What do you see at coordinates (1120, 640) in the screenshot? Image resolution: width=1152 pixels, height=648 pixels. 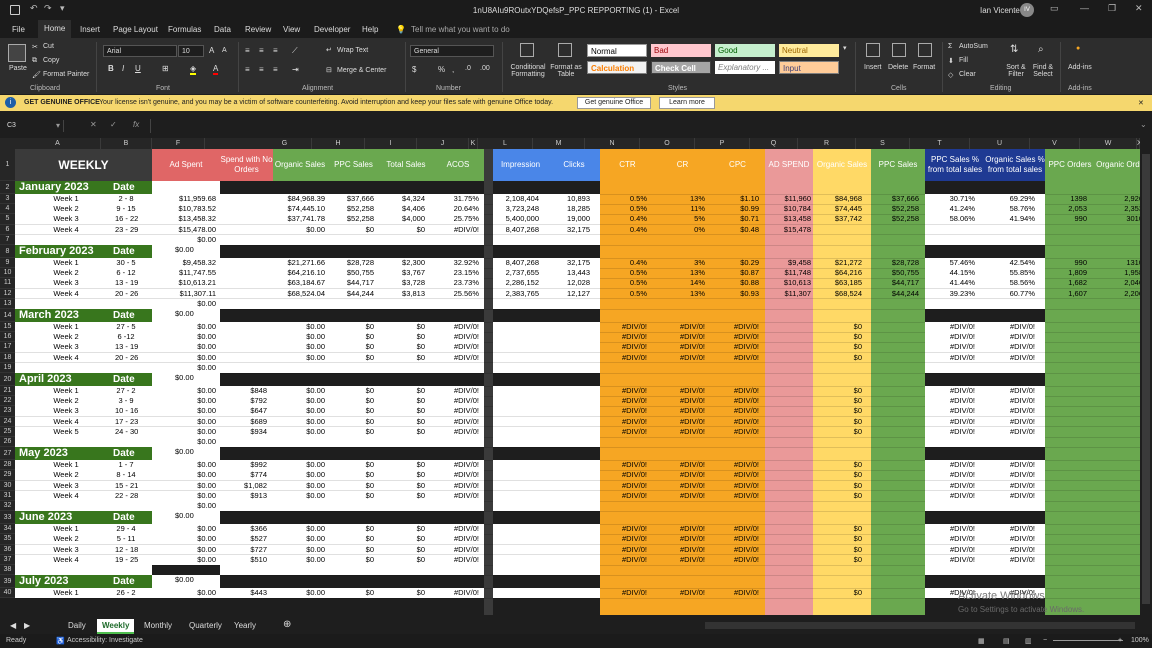 I see `zoom-in-icon: +` at bounding box center [1120, 640].